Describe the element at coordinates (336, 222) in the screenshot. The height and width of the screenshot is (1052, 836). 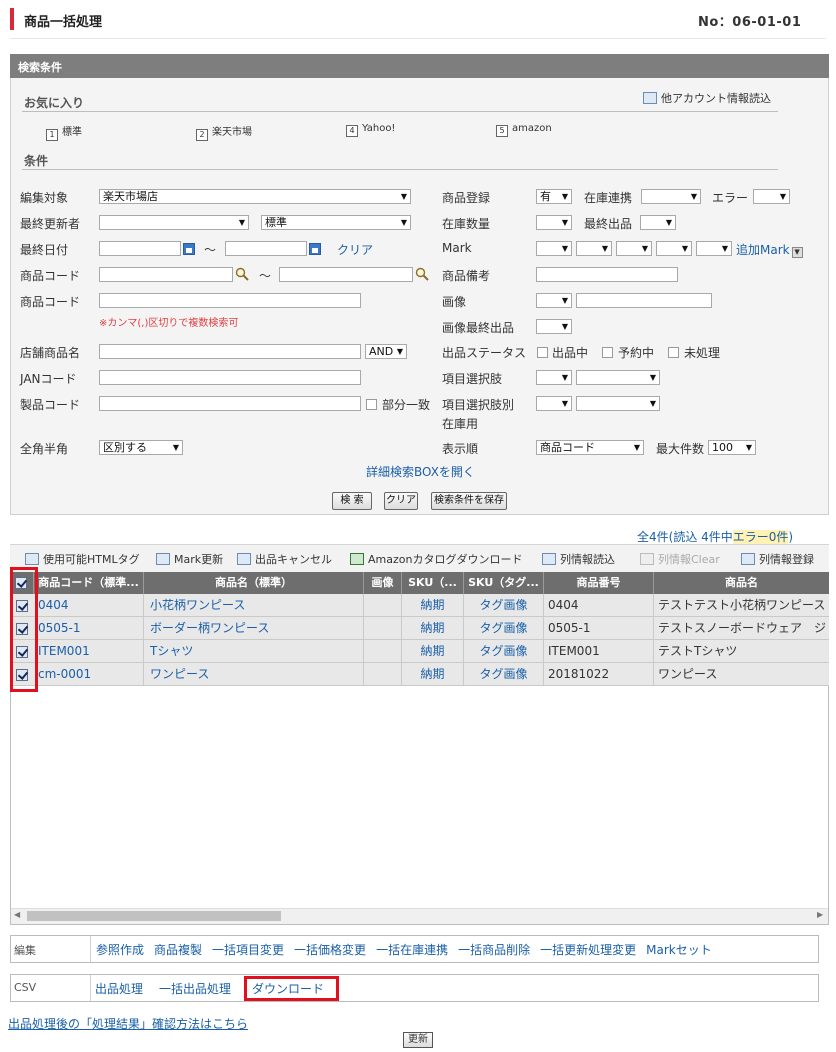
I see `standard-select: 標準 ▼` at that location.